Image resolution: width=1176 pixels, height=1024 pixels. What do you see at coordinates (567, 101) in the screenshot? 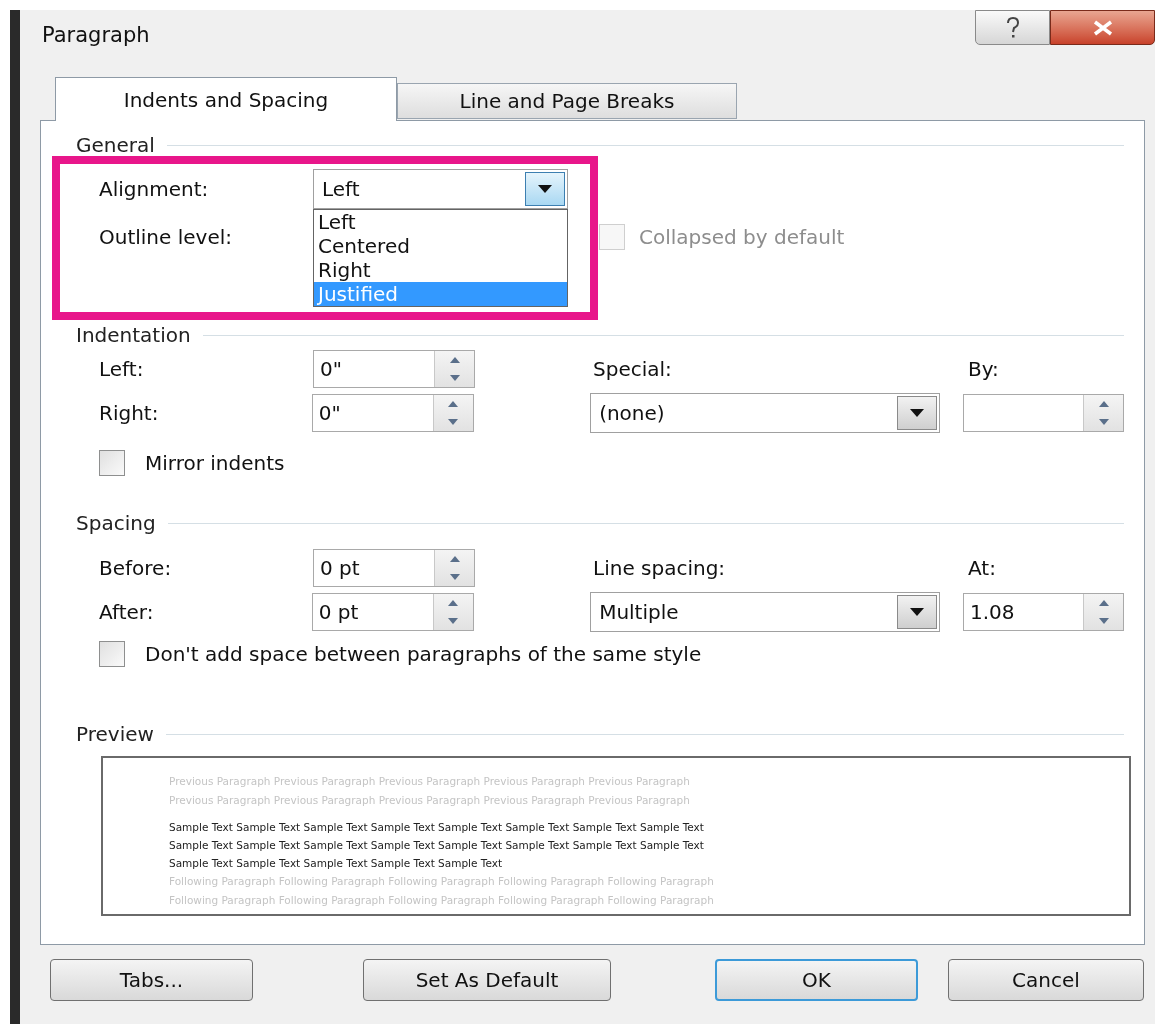
I see `tab: Line and Page Breaks` at bounding box center [567, 101].